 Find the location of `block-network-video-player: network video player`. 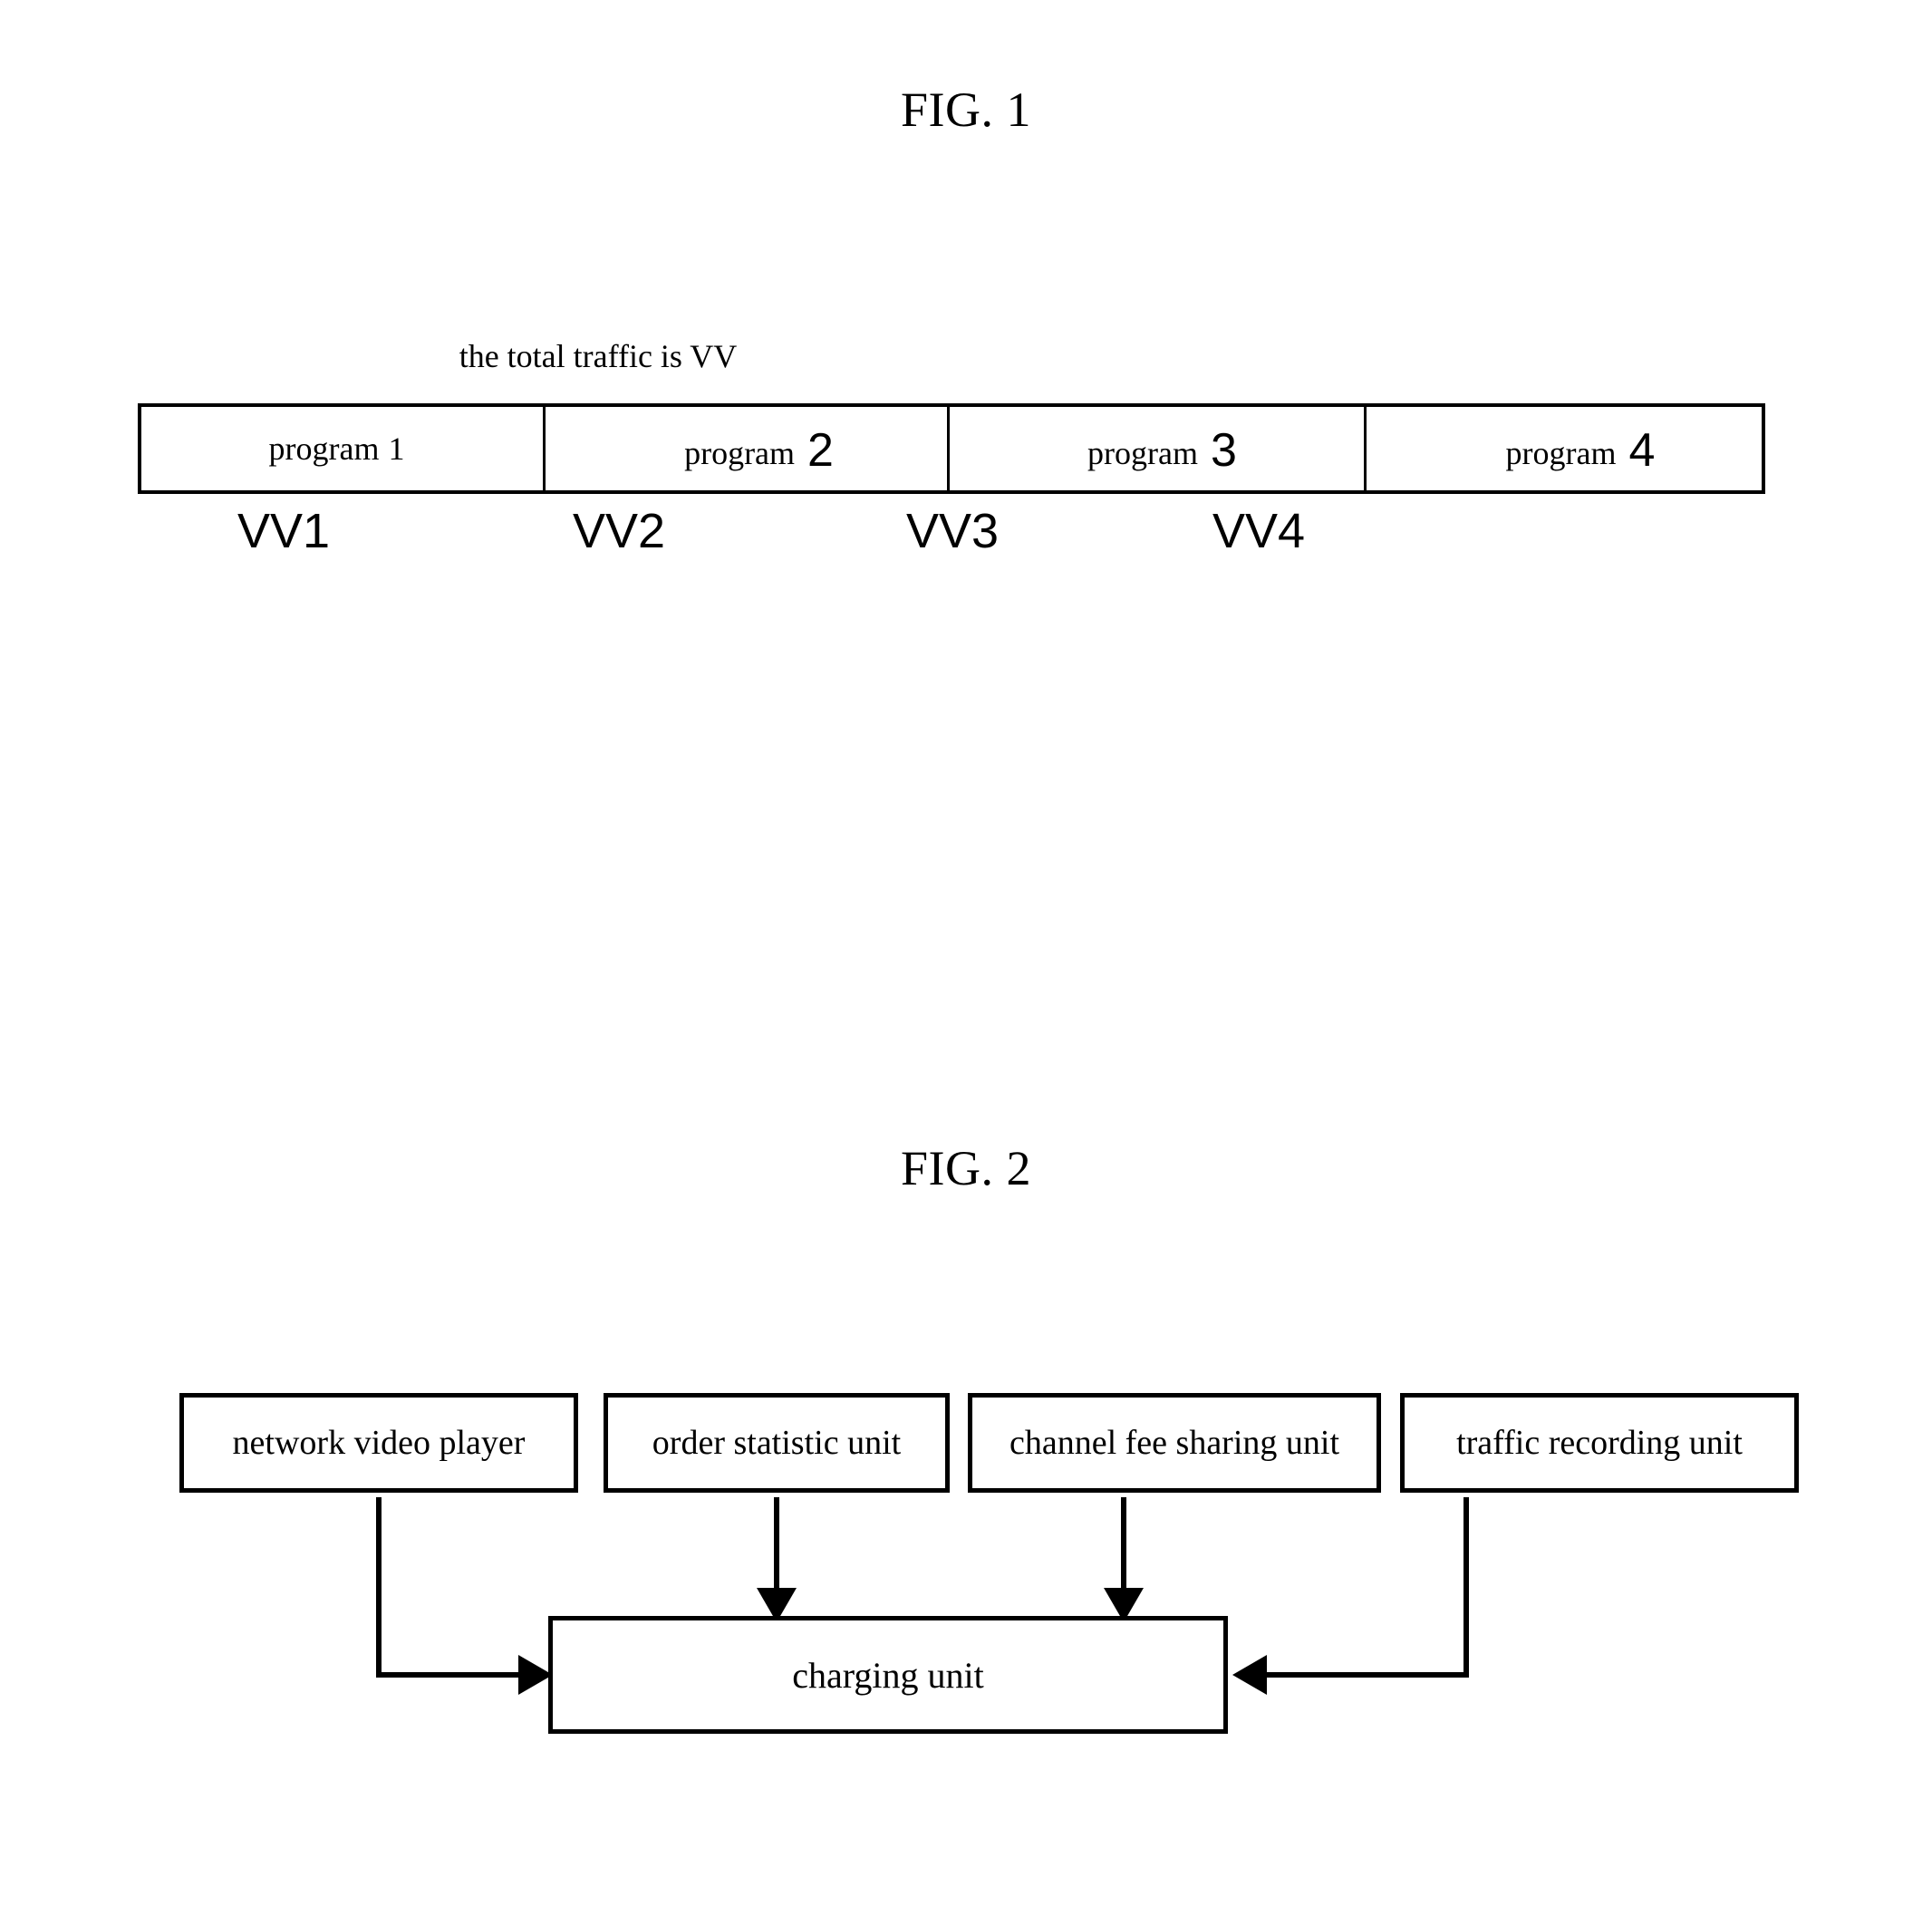

block-network-video-player: network video player is located at coordinates (379, 1443).